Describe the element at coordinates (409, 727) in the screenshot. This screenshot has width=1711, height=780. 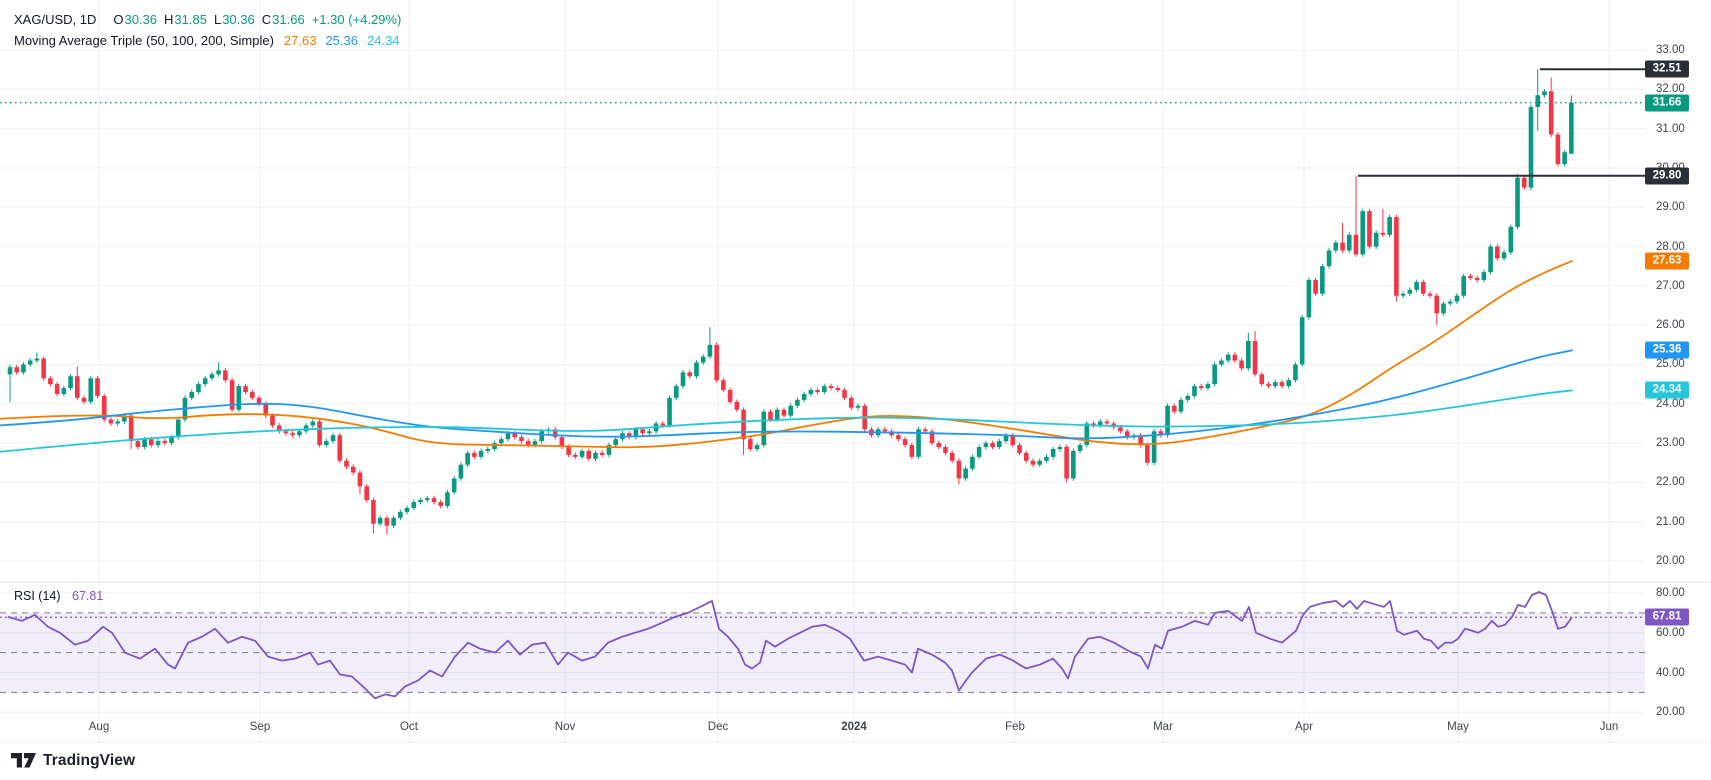
I see `time-tick-label: Oct` at that location.